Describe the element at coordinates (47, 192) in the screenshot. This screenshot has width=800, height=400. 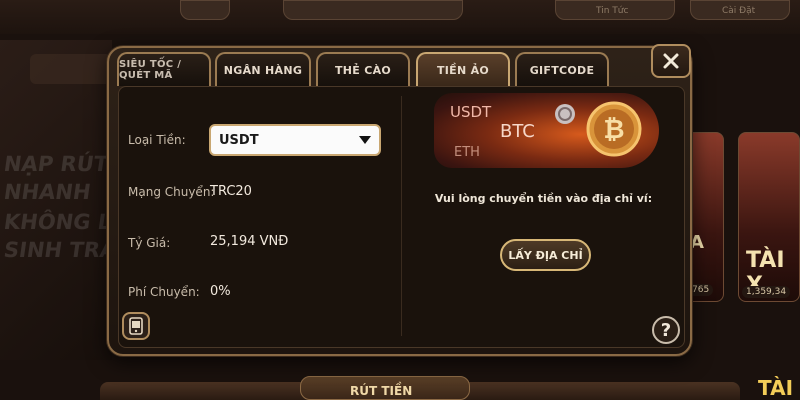
I see `lobby-promo-line: NHANH` at that location.